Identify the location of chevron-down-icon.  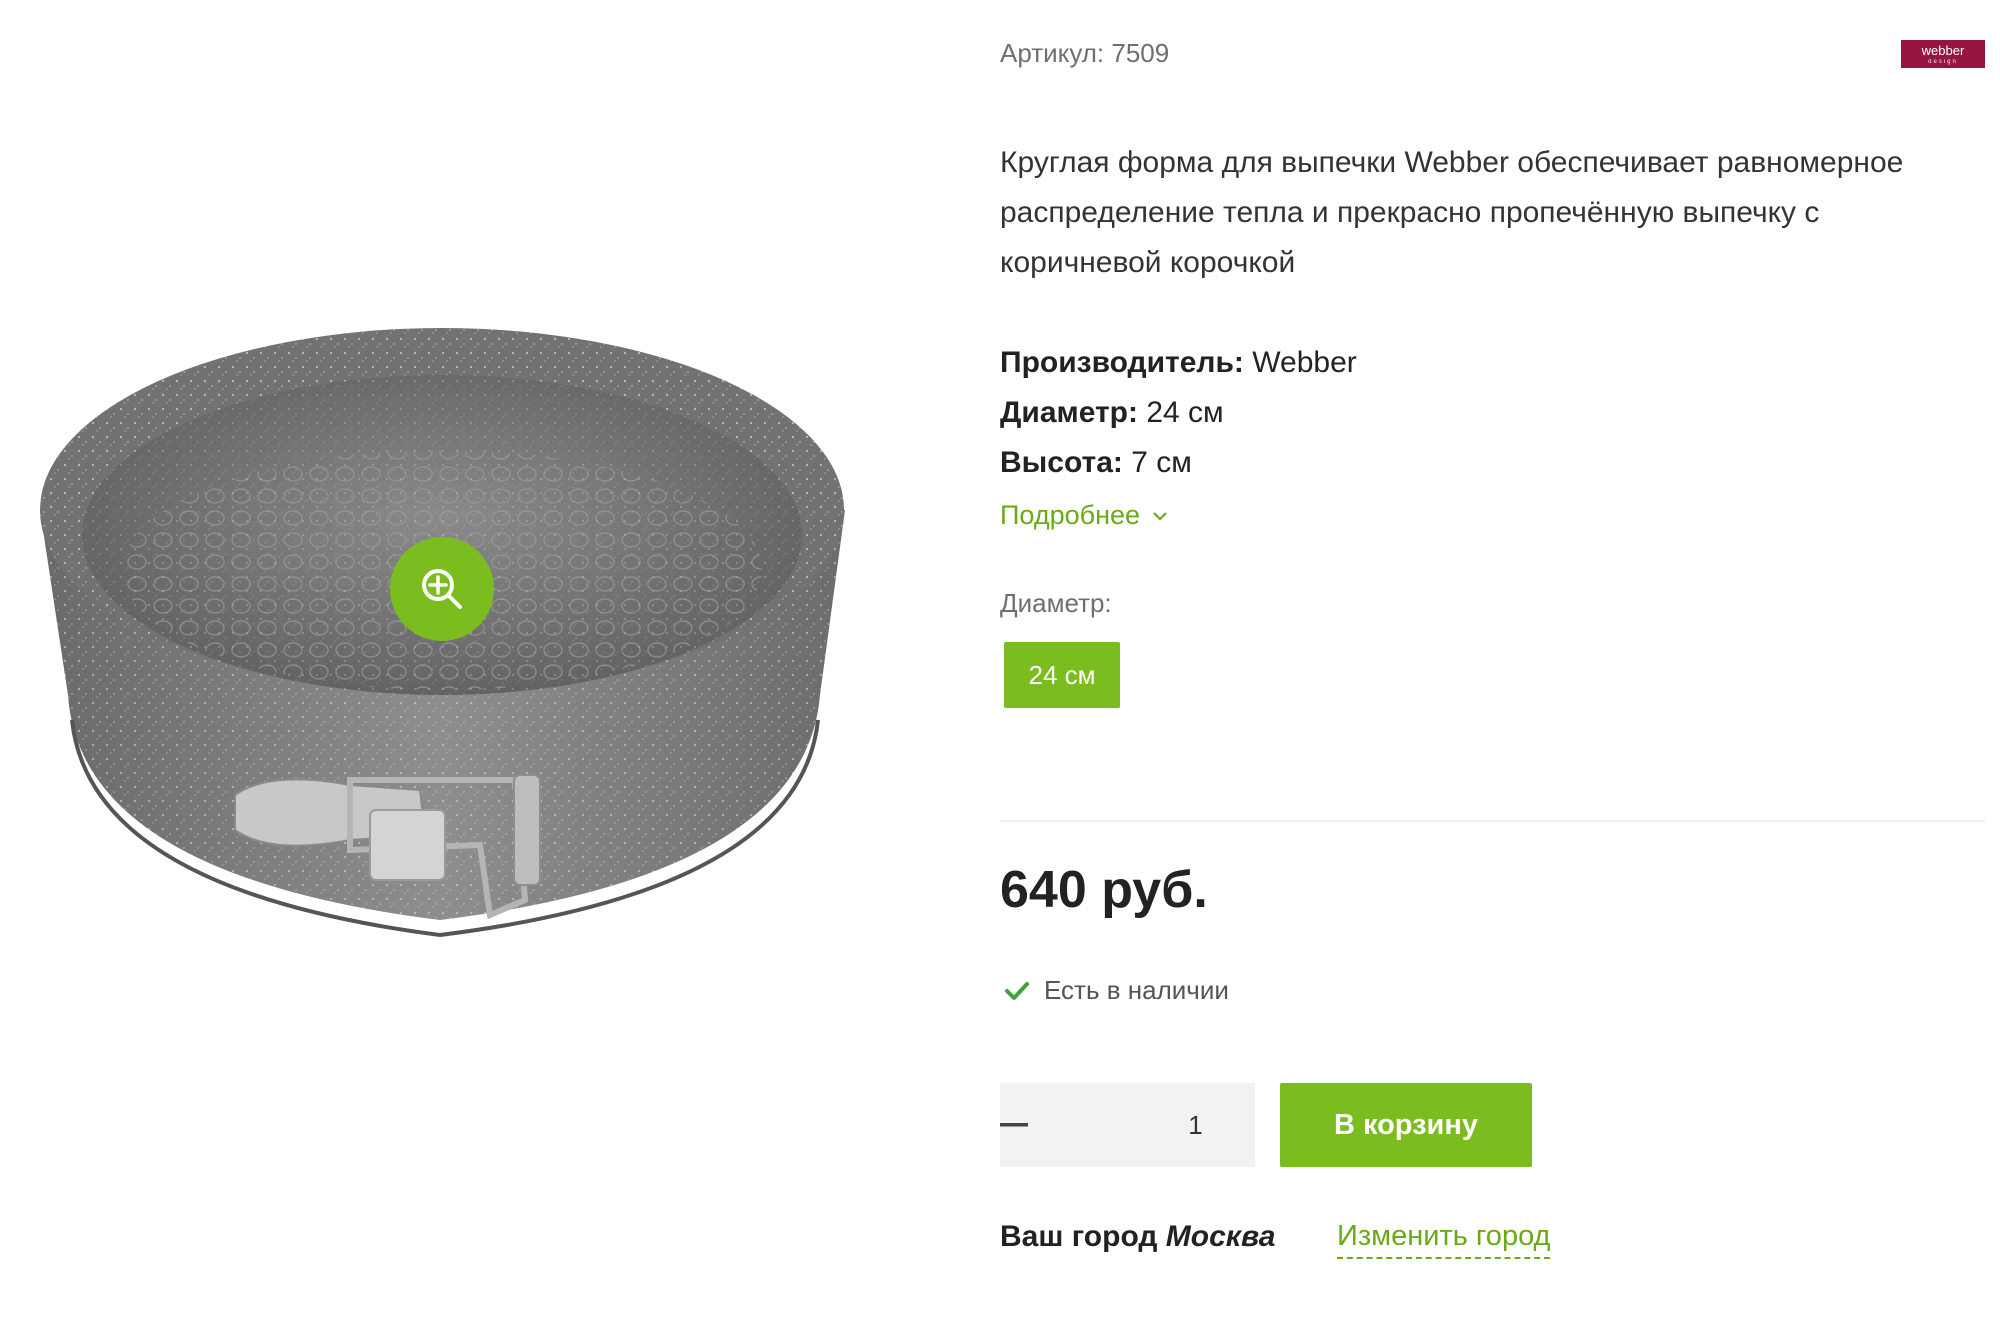
(1160, 516).